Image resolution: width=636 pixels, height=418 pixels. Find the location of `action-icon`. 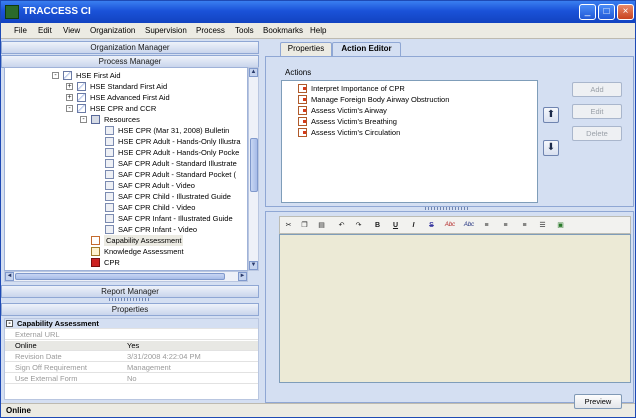

action-icon is located at coordinates (302, 110).